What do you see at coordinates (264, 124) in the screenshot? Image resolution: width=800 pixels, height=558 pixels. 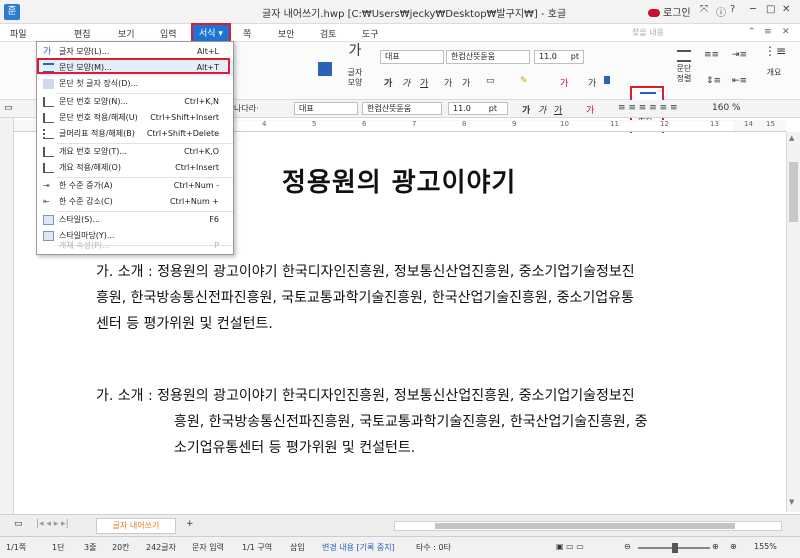 I see `ruler-number: 4` at bounding box center [264, 124].